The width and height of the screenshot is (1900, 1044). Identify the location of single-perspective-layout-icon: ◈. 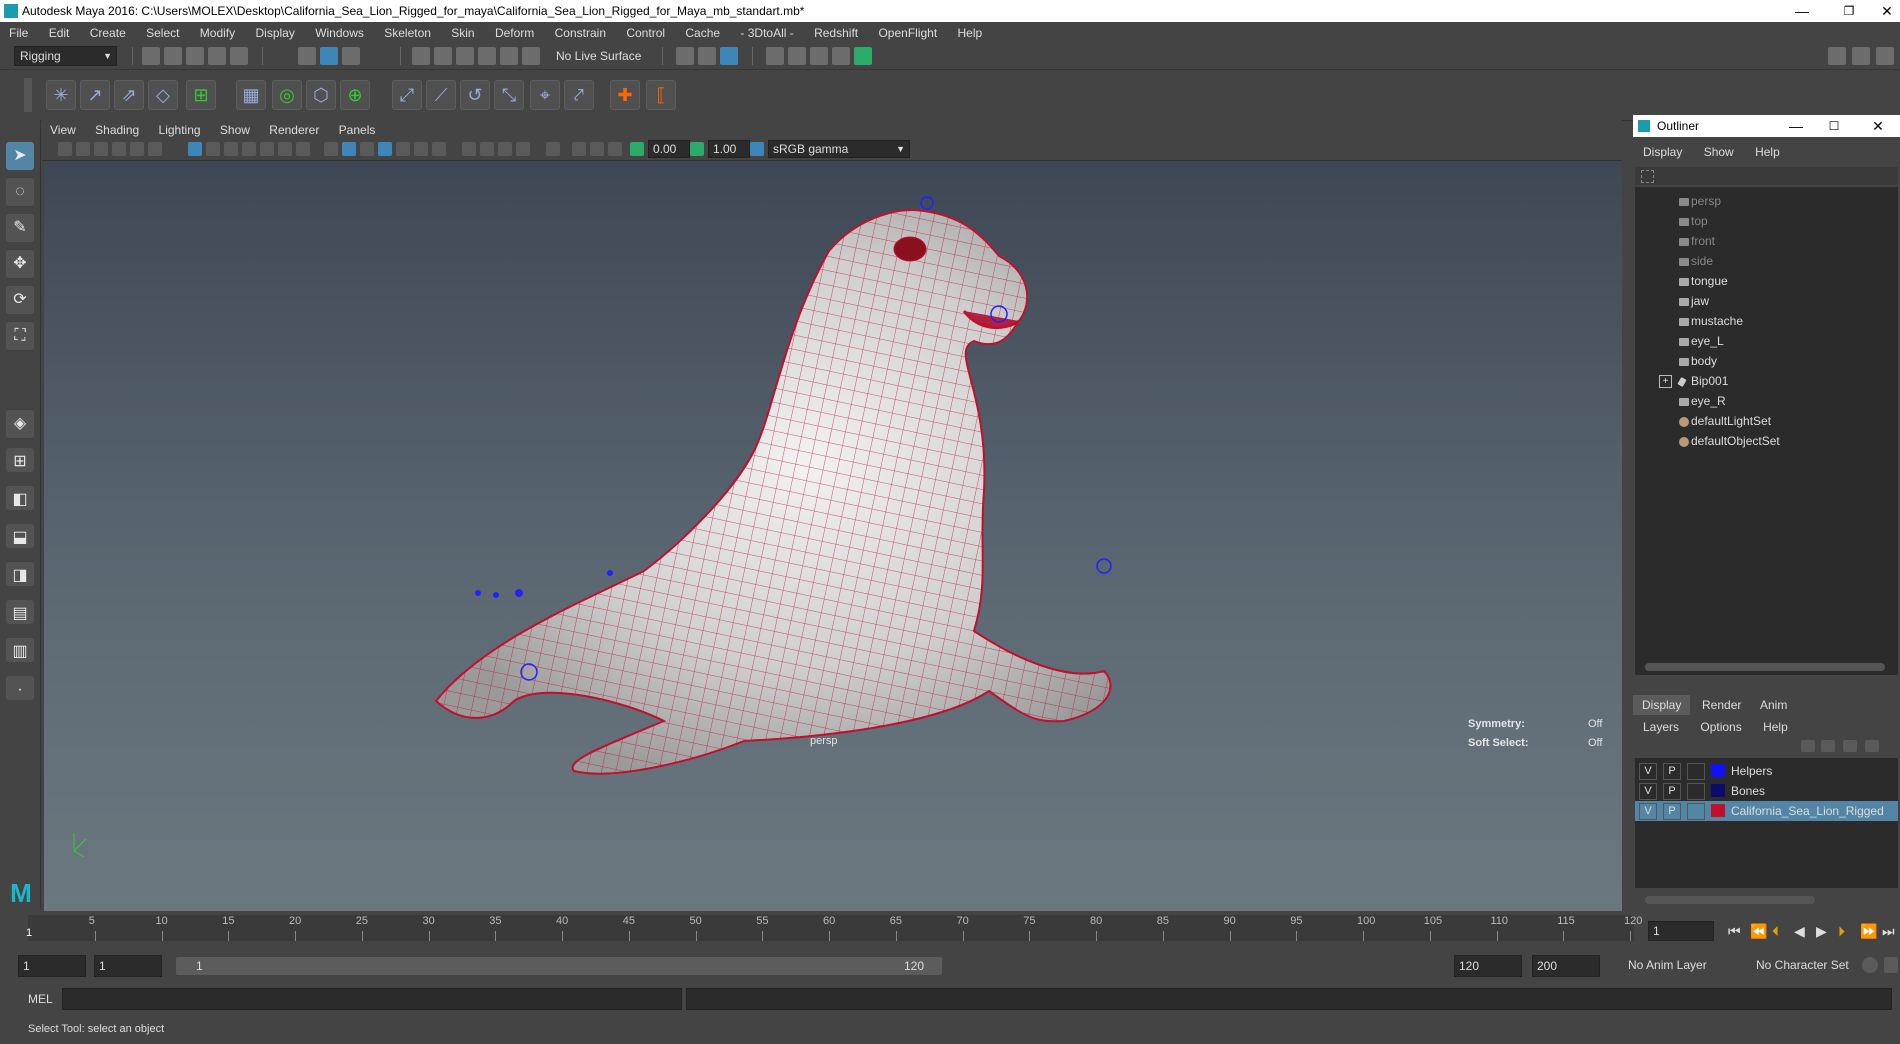
(20, 424).